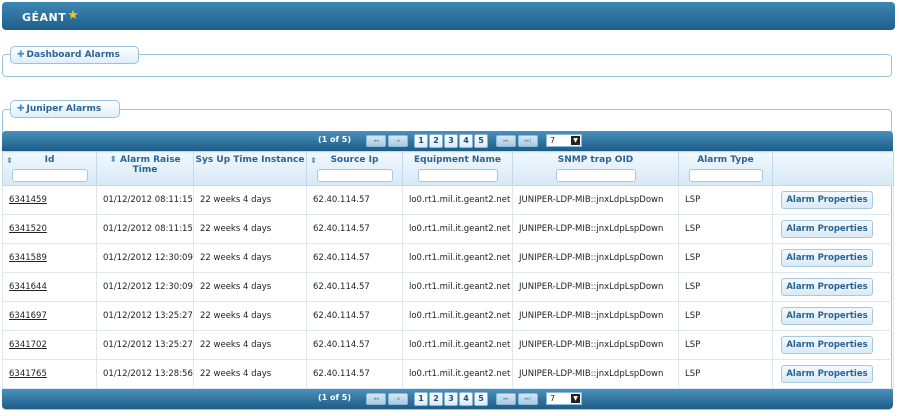 The image size is (900, 416). What do you see at coordinates (49, 229) in the screenshot?
I see `cell-id: 6341520` at bounding box center [49, 229].